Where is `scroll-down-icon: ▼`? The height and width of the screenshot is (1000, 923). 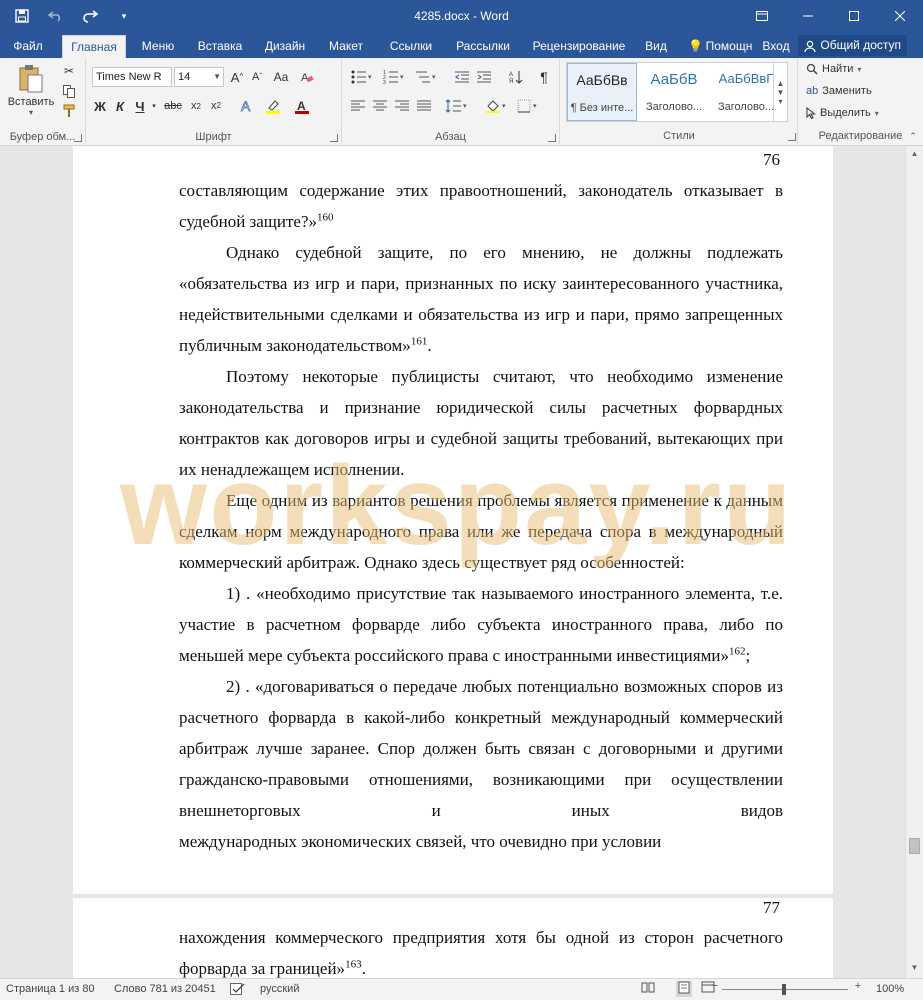 scroll-down-icon: ▼ is located at coordinates (914, 969).